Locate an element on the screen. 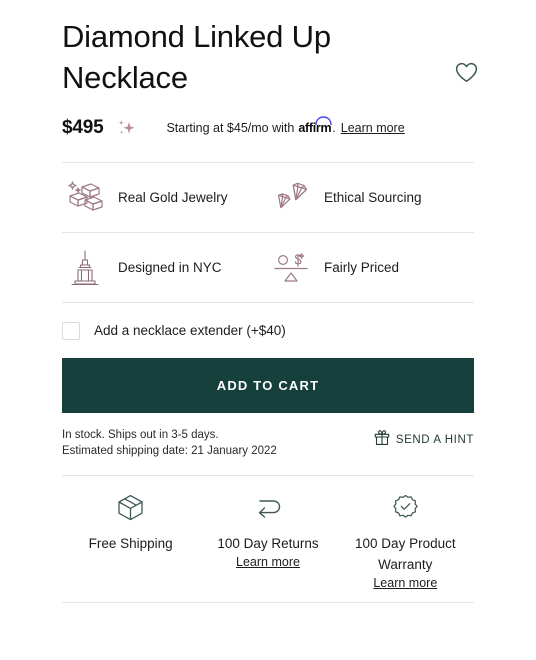  affirm-arc-icon is located at coordinates (323, 121).